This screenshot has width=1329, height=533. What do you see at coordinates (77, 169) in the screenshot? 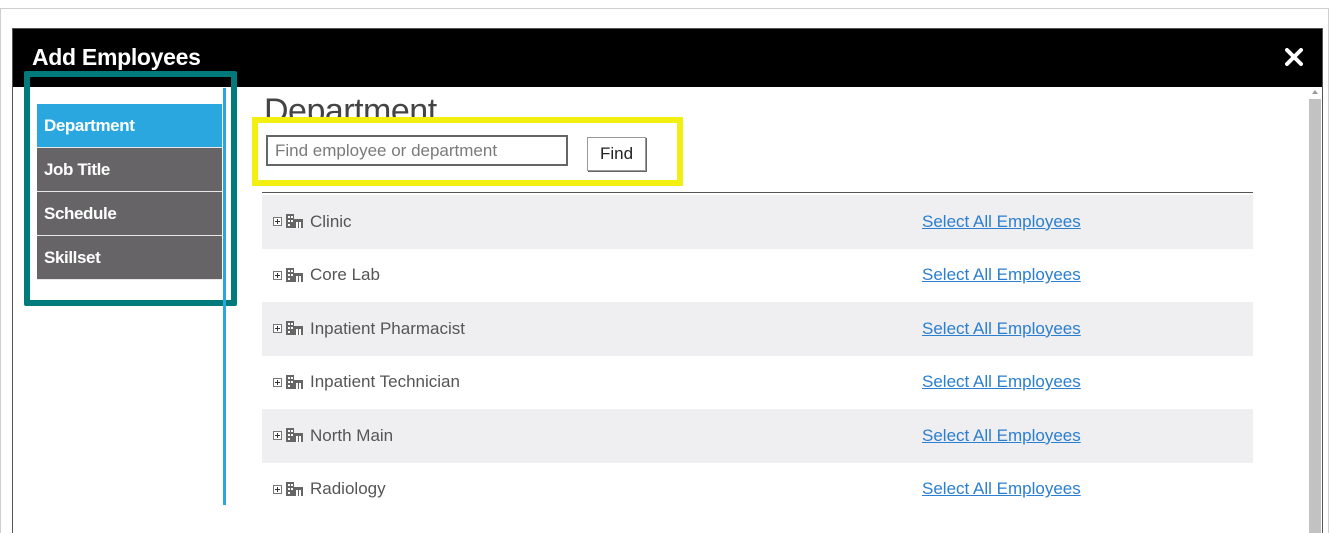
I see `sidebar-item-label: Job Title` at bounding box center [77, 169].